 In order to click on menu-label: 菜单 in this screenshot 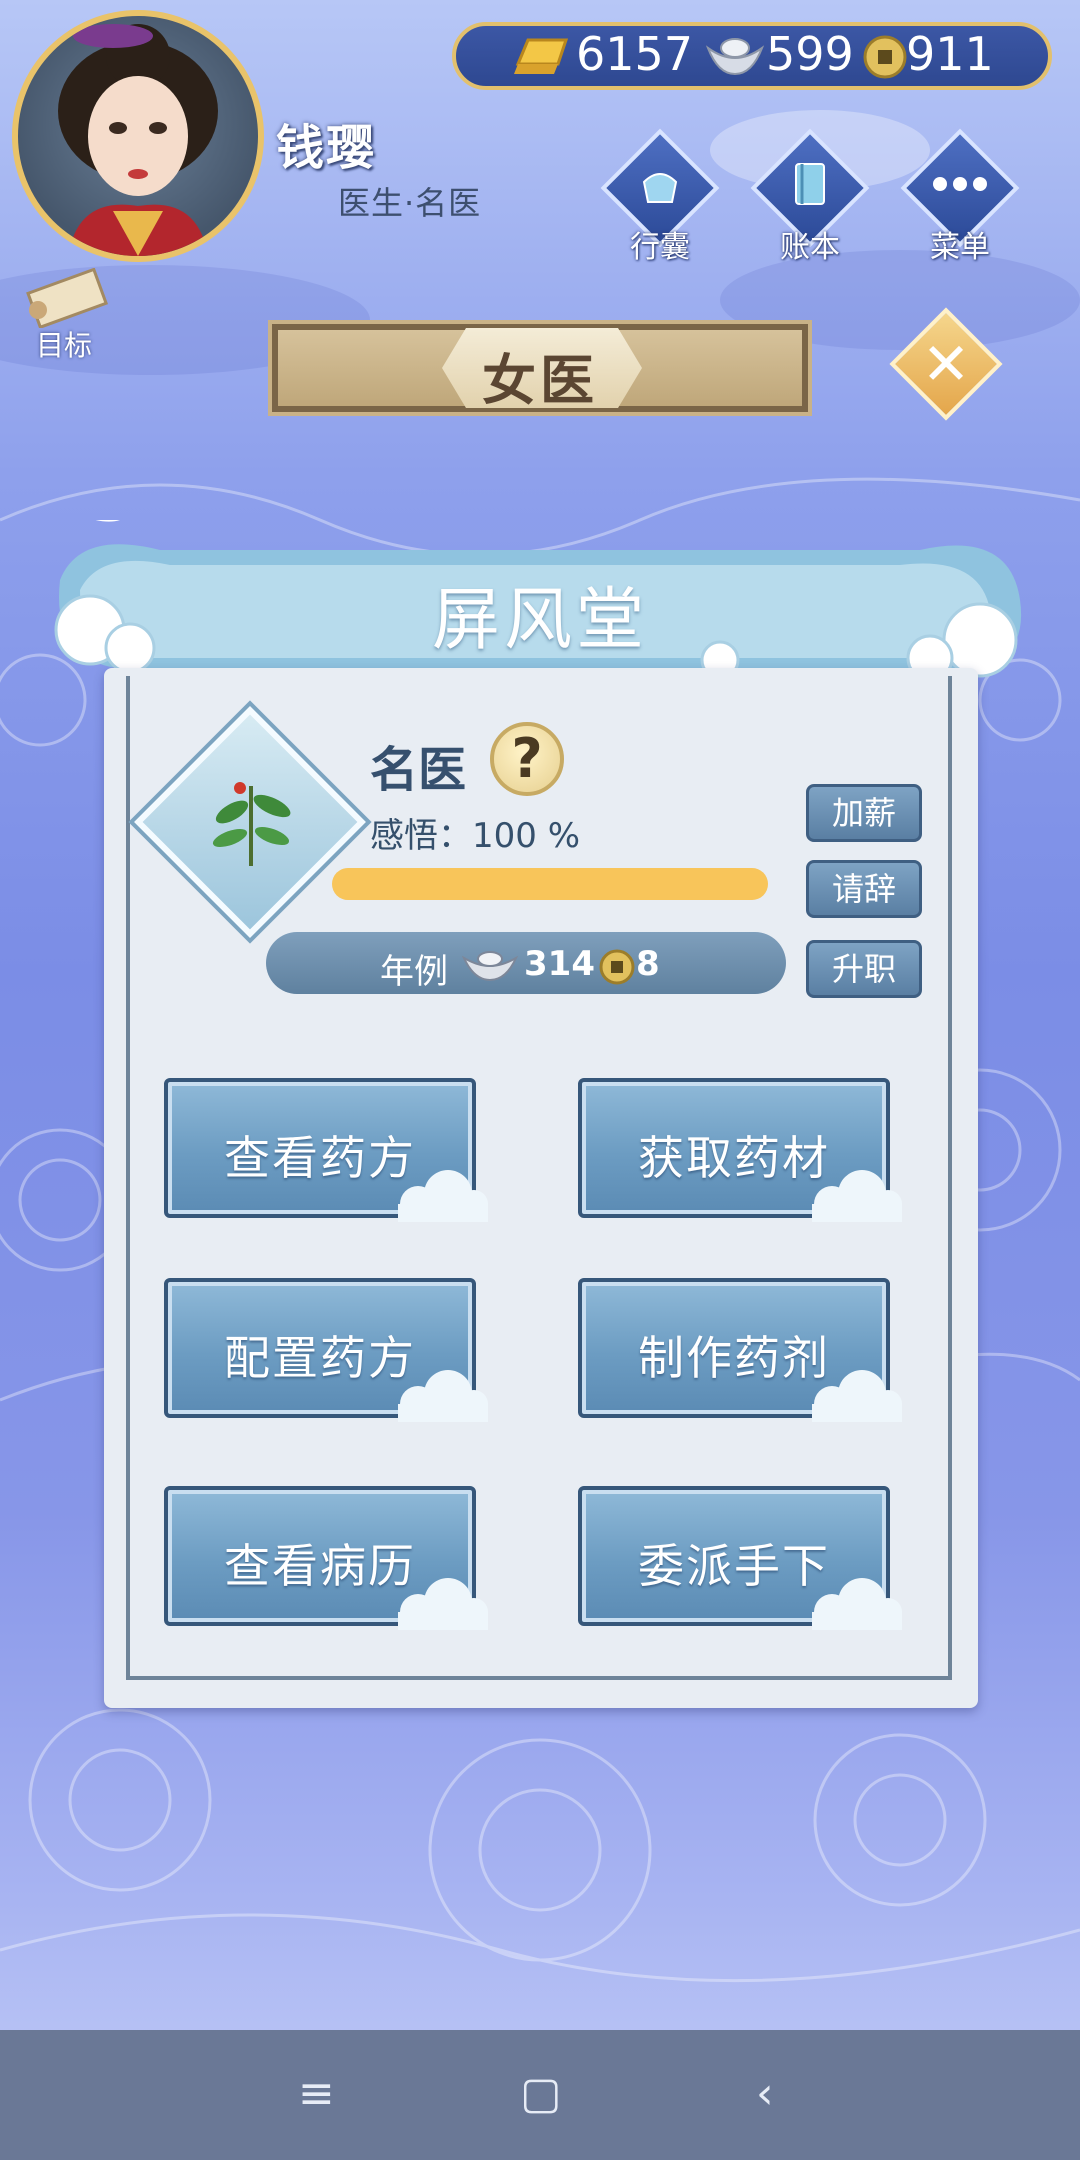, I will do `click(960, 247)`.